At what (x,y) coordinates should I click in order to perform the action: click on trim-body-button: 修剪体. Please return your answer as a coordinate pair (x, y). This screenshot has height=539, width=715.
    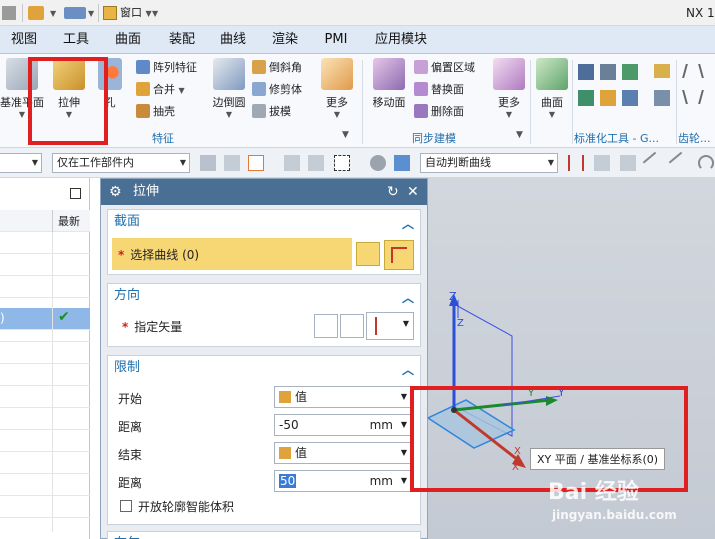
    Looking at the image, I should click on (277, 90).